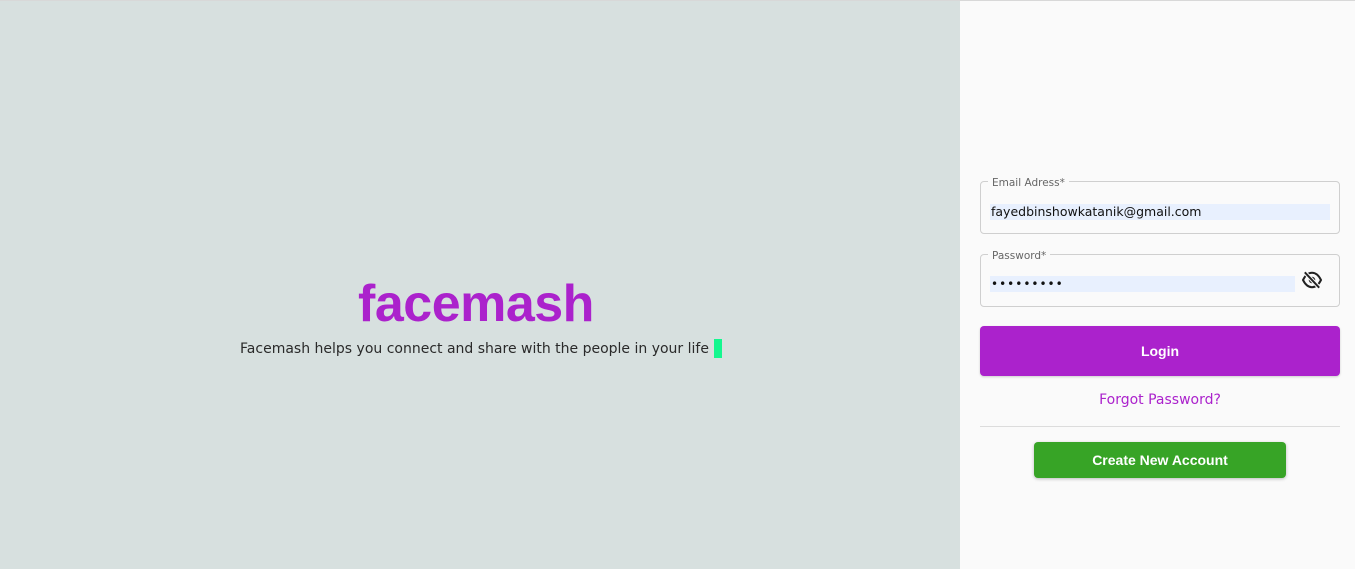  Describe the element at coordinates (1160, 212) in the screenshot. I see `email-input: fayedbinshowkatanik@gmail.com` at that location.